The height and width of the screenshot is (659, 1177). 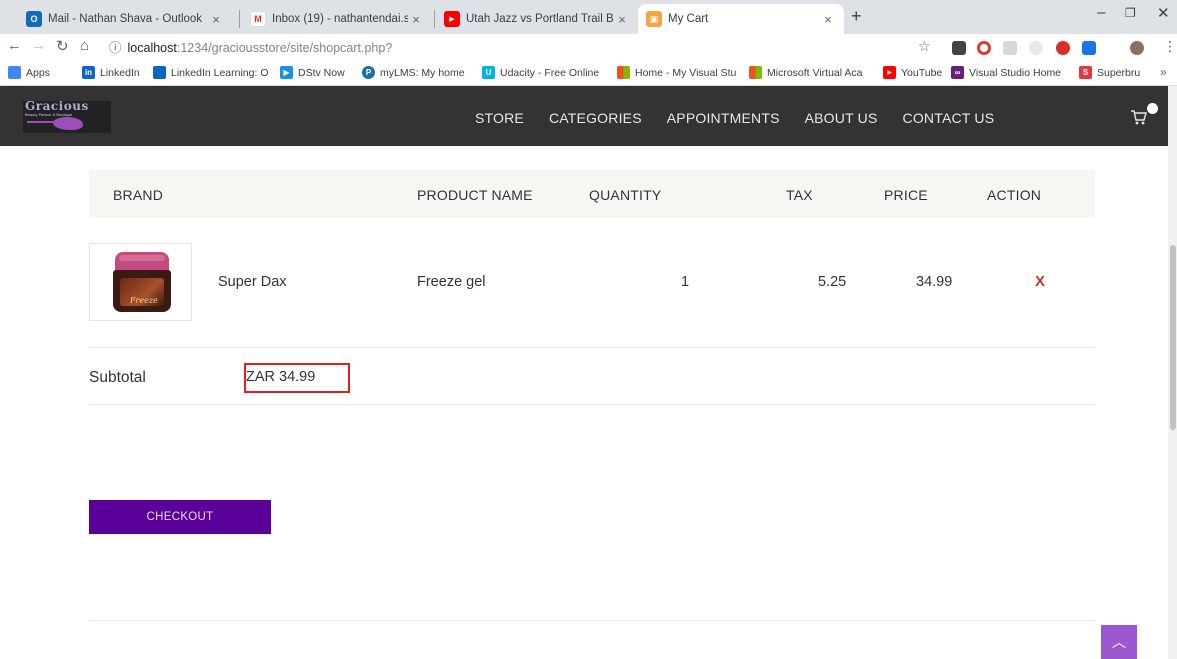 What do you see at coordinates (592, 620) in the screenshot?
I see `footer-divider` at bounding box center [592, 620].